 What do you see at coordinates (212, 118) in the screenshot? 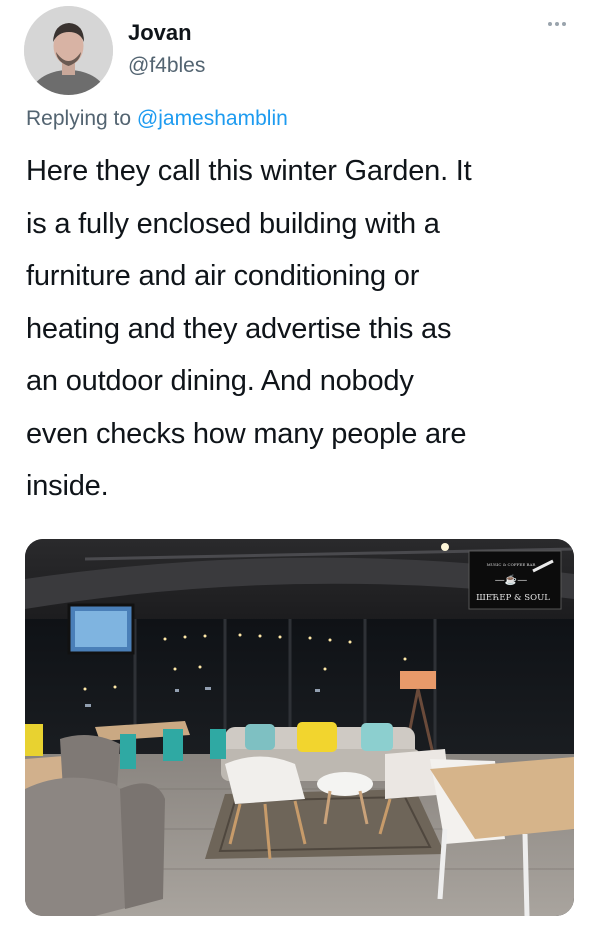
I see `reply-mention-link: @jameshamblin` at bounding box center [212, 118].